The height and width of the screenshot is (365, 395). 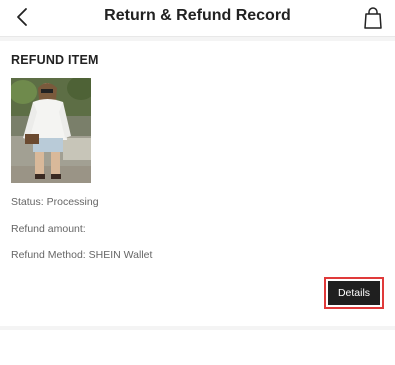 I want to click on next-card, so click(x=197, y=347).